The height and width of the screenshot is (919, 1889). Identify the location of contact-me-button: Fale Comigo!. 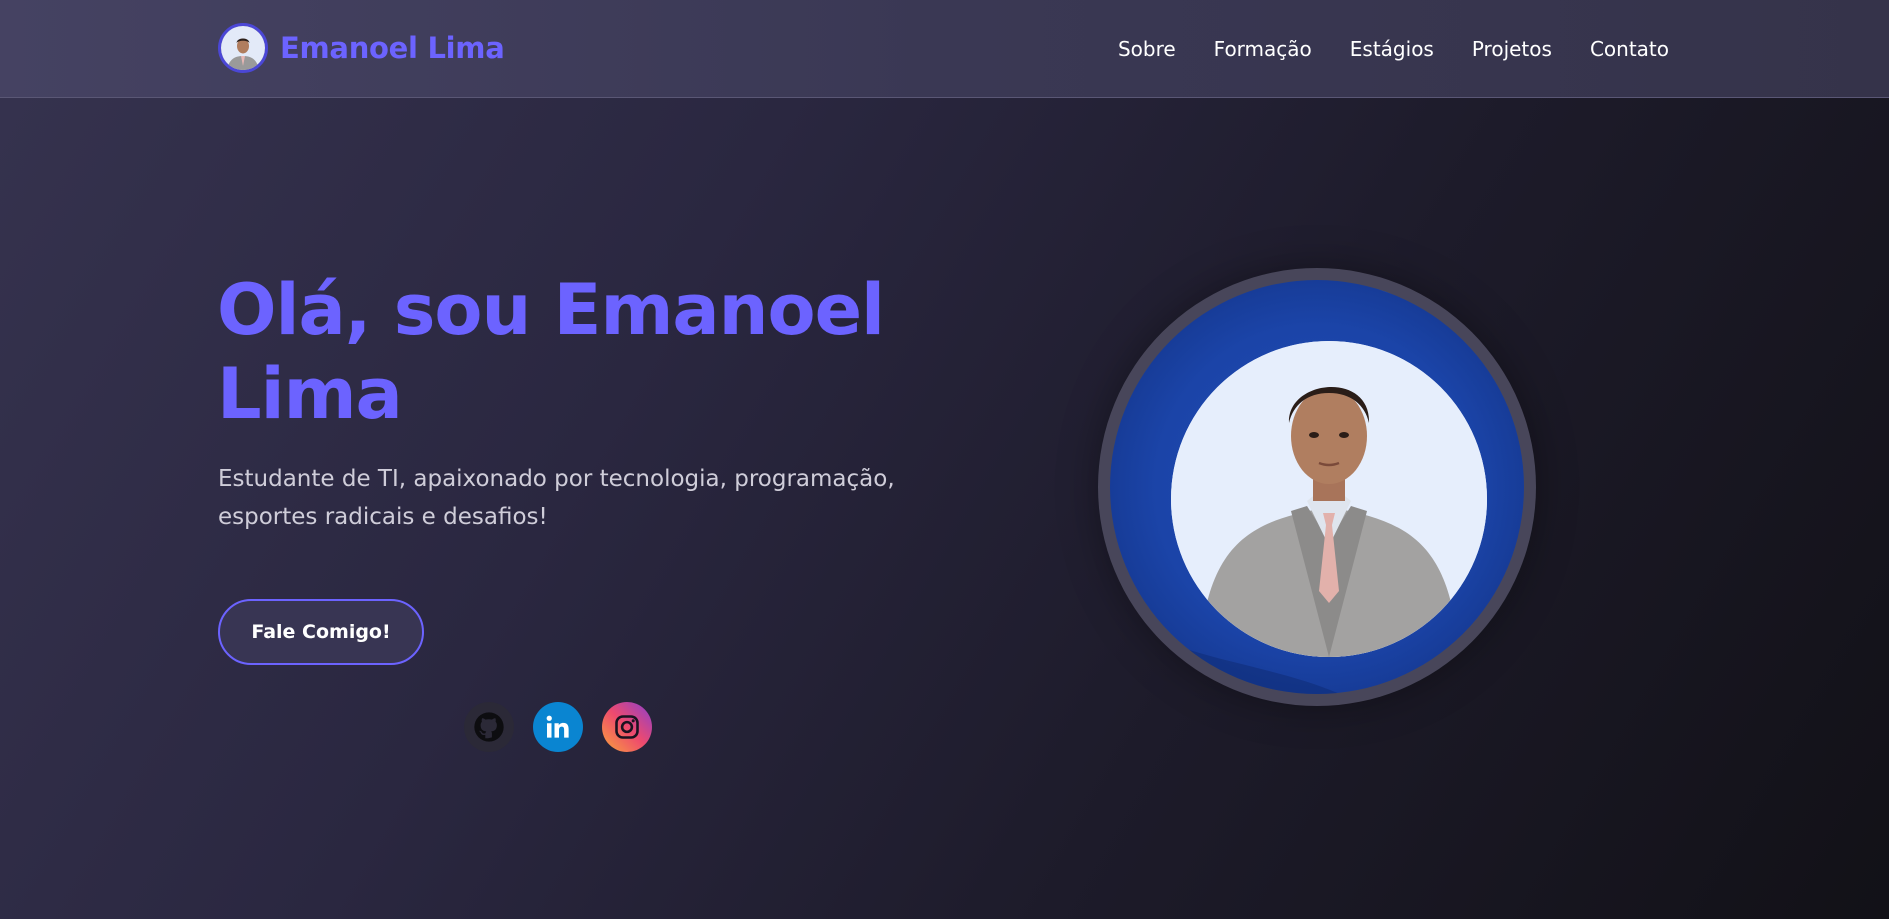
(321, 632).